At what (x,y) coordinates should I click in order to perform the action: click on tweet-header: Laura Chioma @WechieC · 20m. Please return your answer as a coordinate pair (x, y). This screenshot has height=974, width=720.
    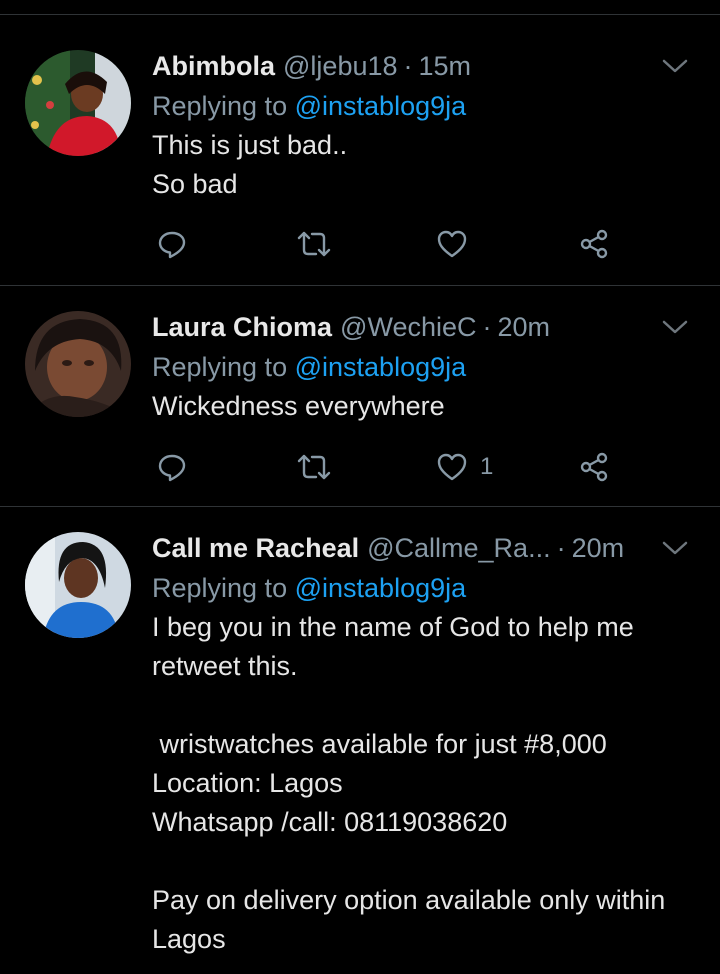
    Looking at the image, I should click on (421, 327).